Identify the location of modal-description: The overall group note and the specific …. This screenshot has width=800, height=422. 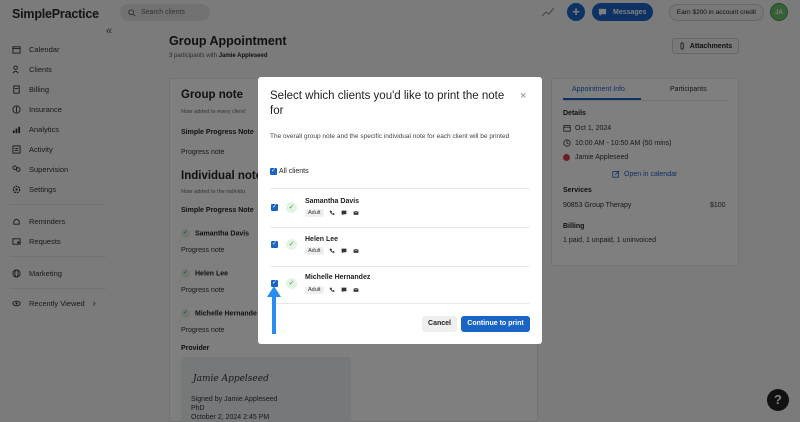
(390, 136).